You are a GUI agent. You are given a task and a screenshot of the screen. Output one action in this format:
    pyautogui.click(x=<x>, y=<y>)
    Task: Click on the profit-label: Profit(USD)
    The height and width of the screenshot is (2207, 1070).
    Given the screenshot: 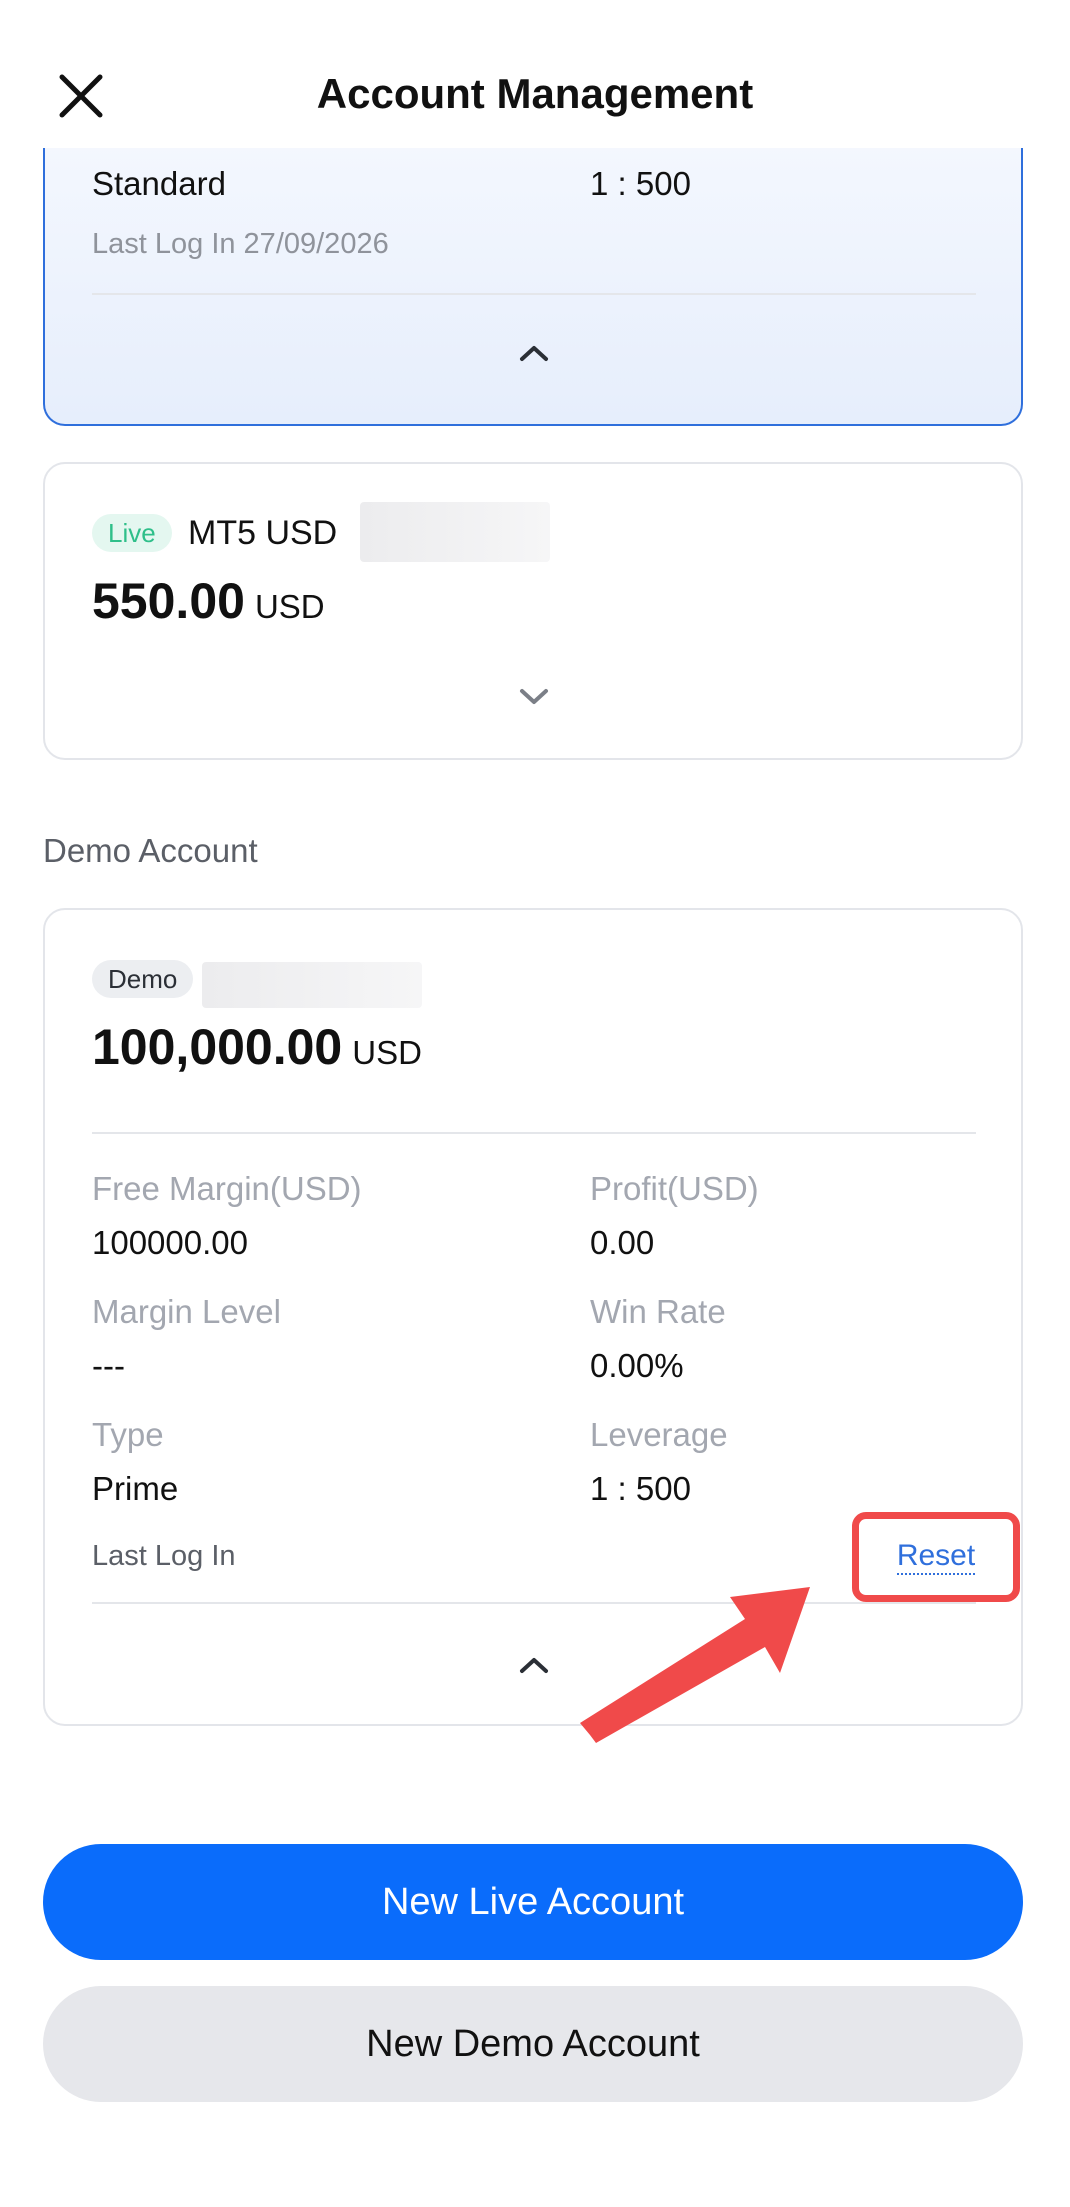 What is the action you would take?
    pyautogui.click(x=674, y=1188)
    